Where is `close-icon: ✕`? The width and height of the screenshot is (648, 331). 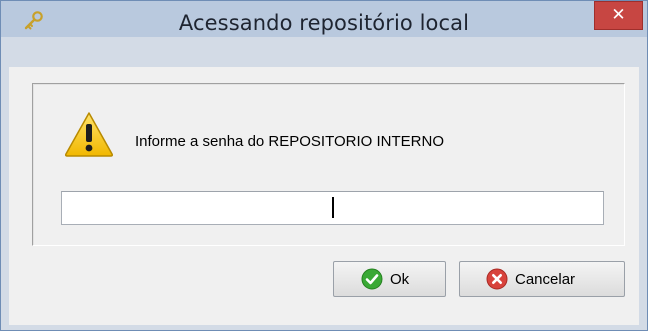
close-icon: ✕ is located at coordinates (618, 15).